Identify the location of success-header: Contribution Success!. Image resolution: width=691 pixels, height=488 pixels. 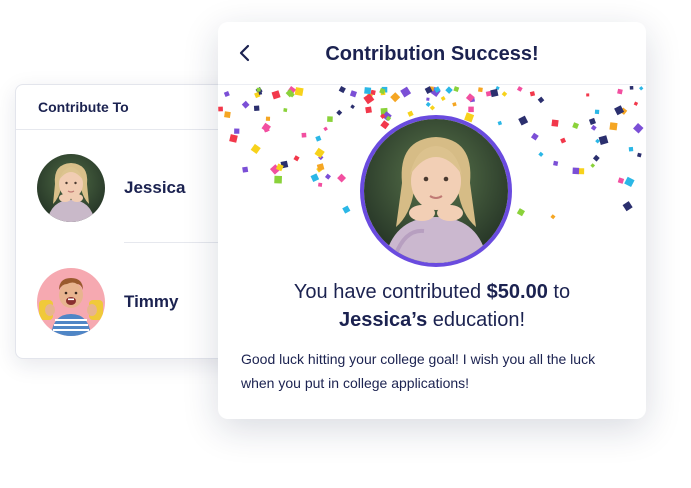
(432, 53).